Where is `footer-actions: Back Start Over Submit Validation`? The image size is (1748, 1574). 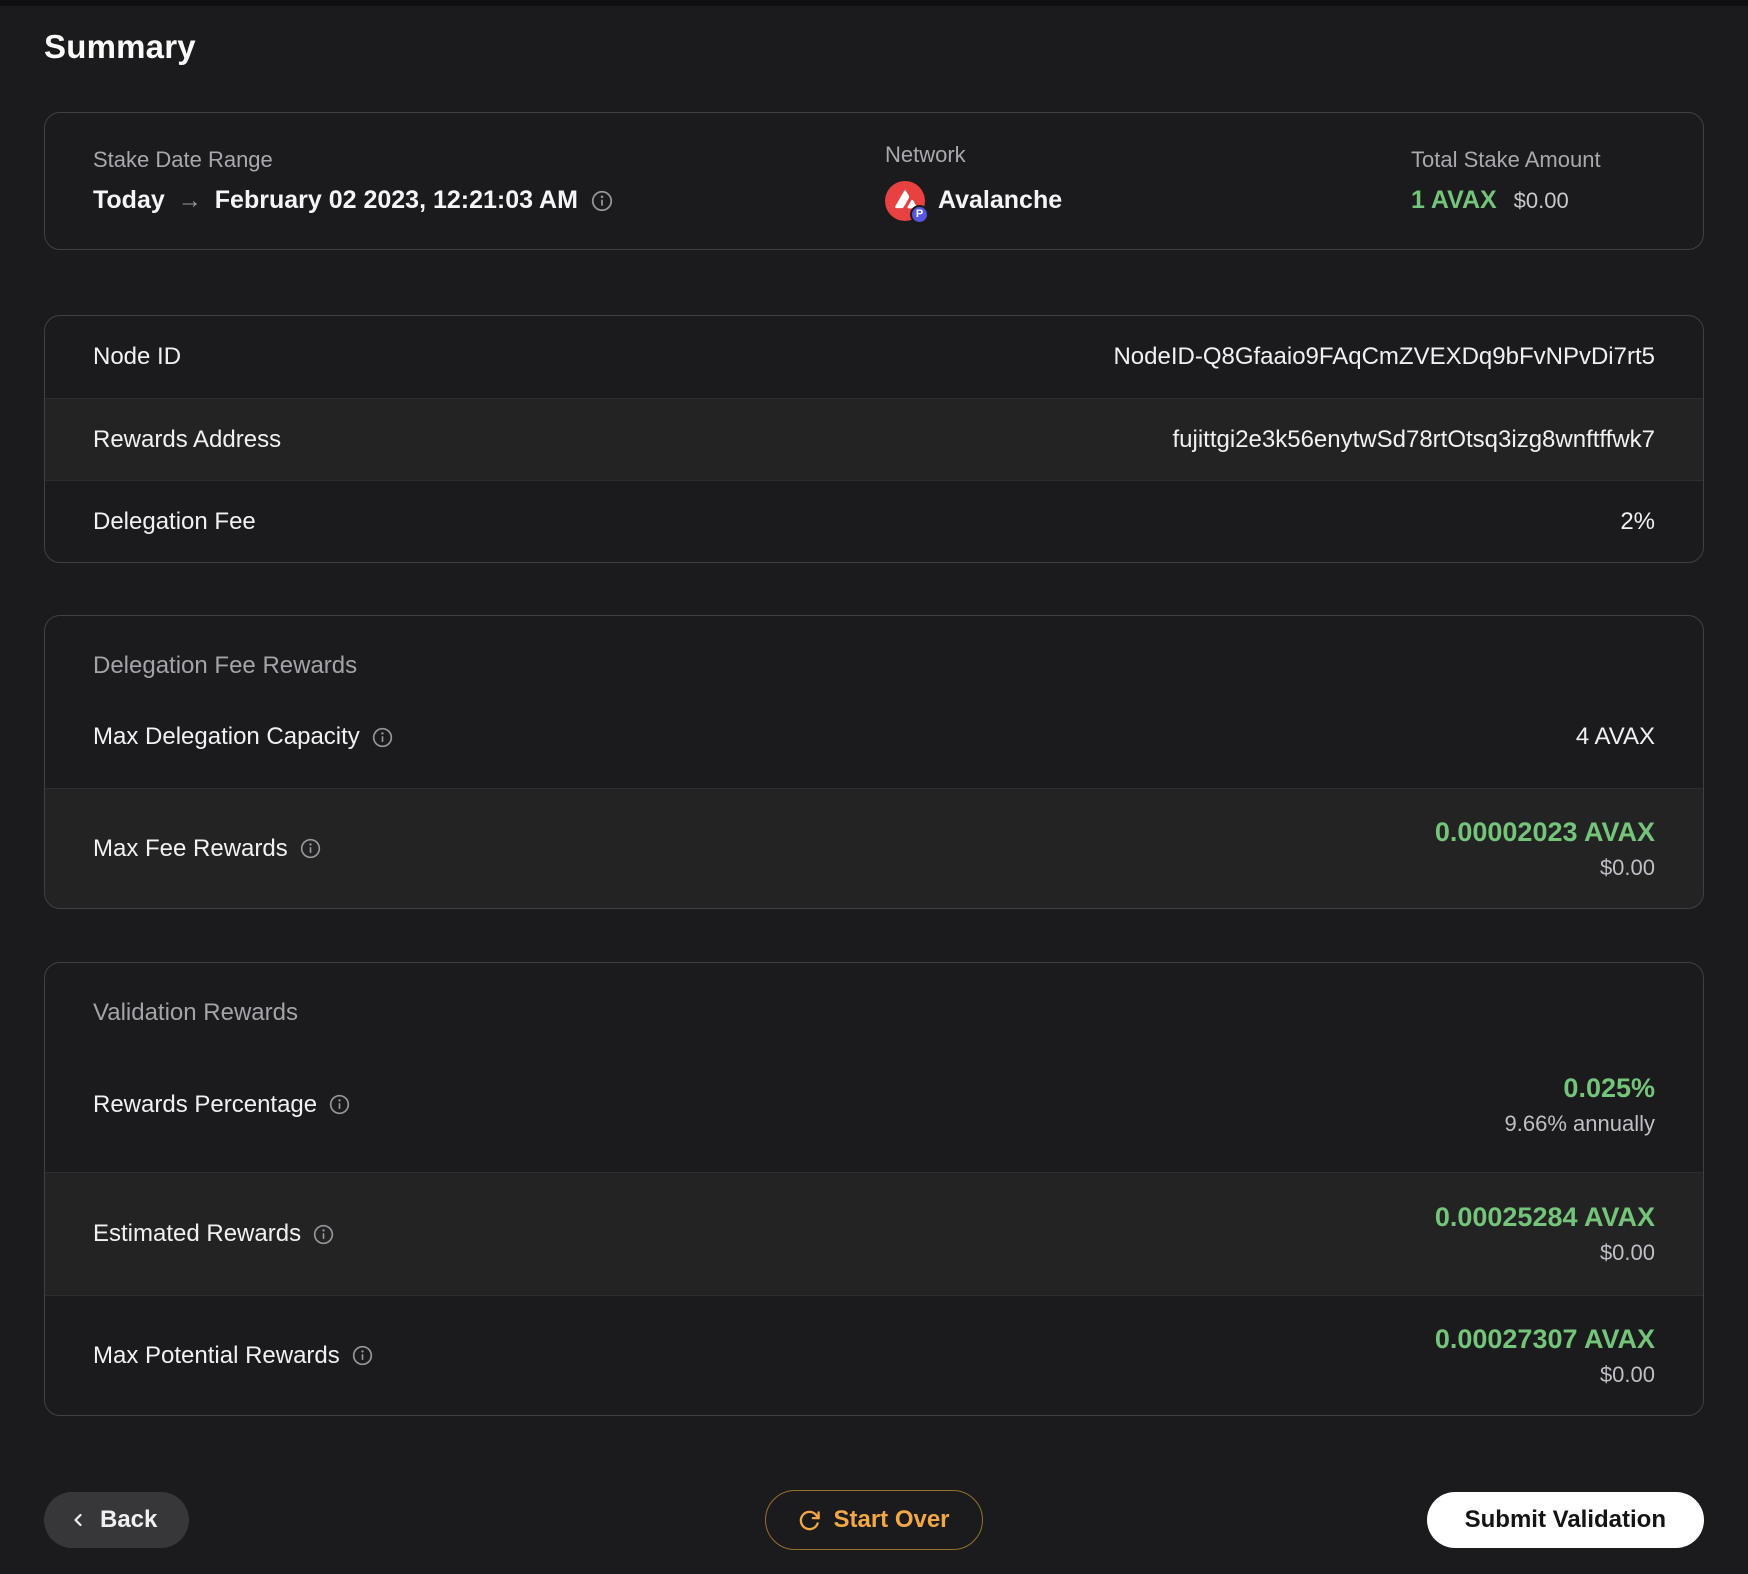 footer-actions: Back Start Over Submit Validation is located at coordinates (874, 1520).